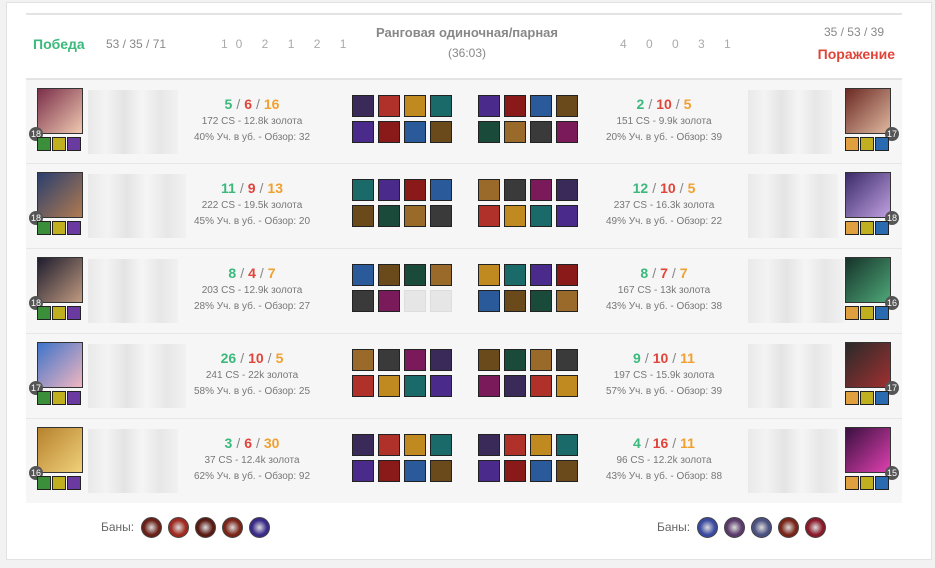  I want to click on blue-kda: 11/9/13, so click(252, 188).